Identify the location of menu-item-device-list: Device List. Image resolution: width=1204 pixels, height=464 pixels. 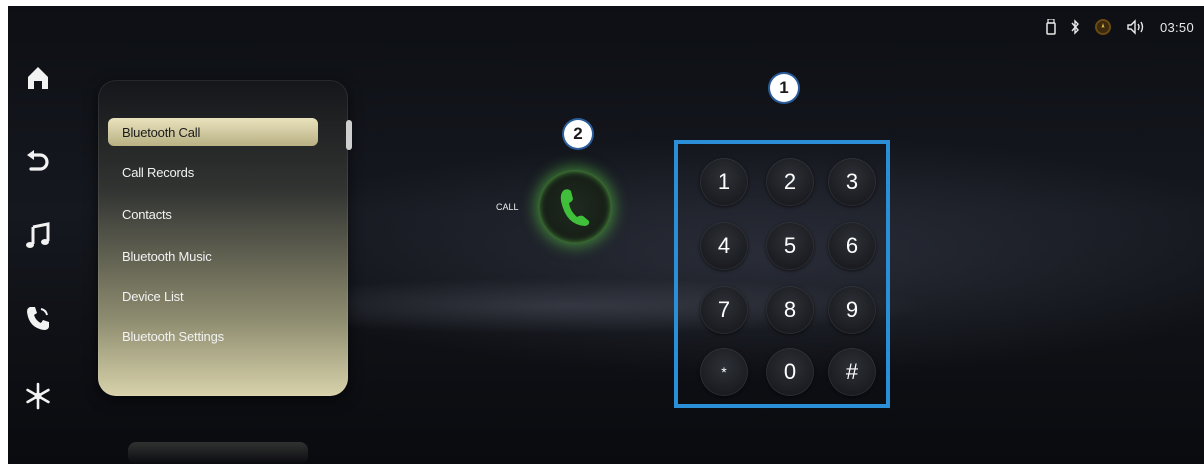
(213, 296).